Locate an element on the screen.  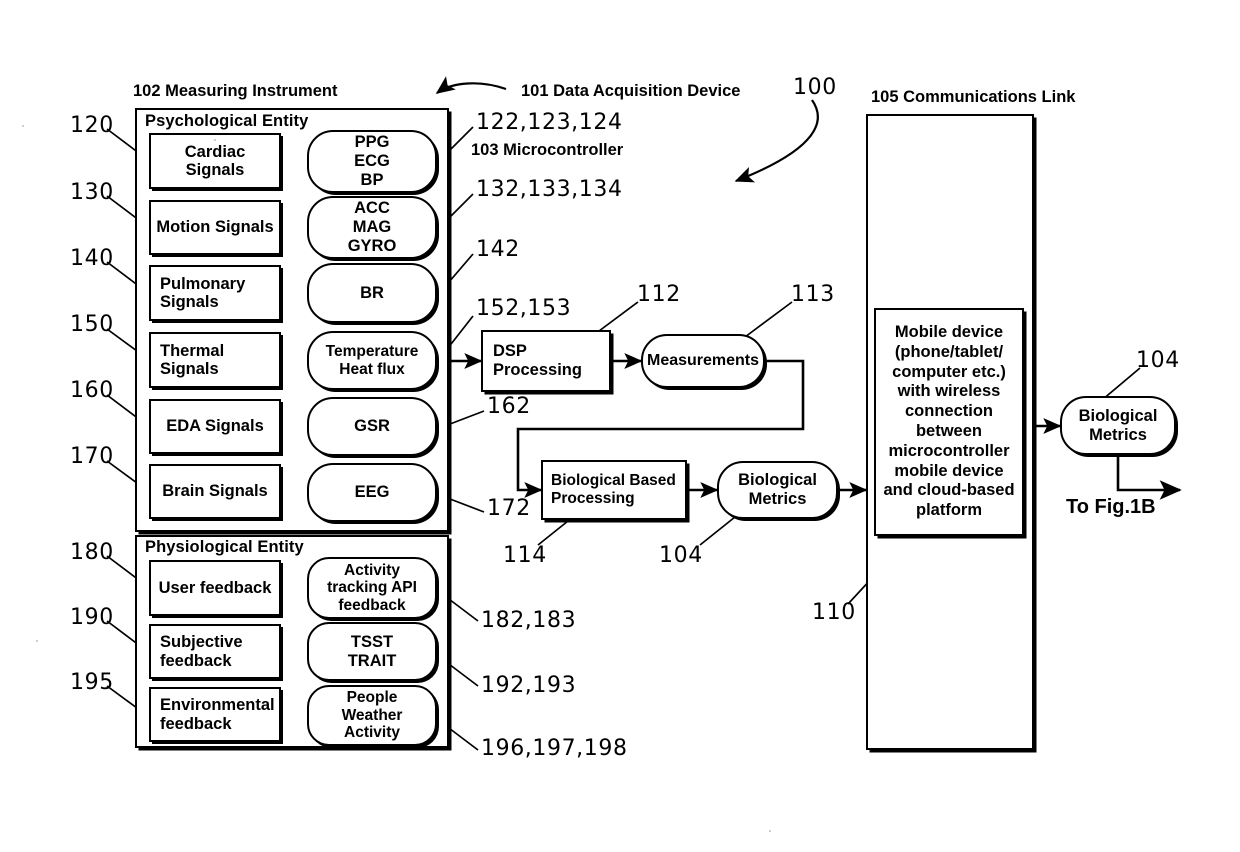
ref-113: 113 is located at coordinates (813, 294).